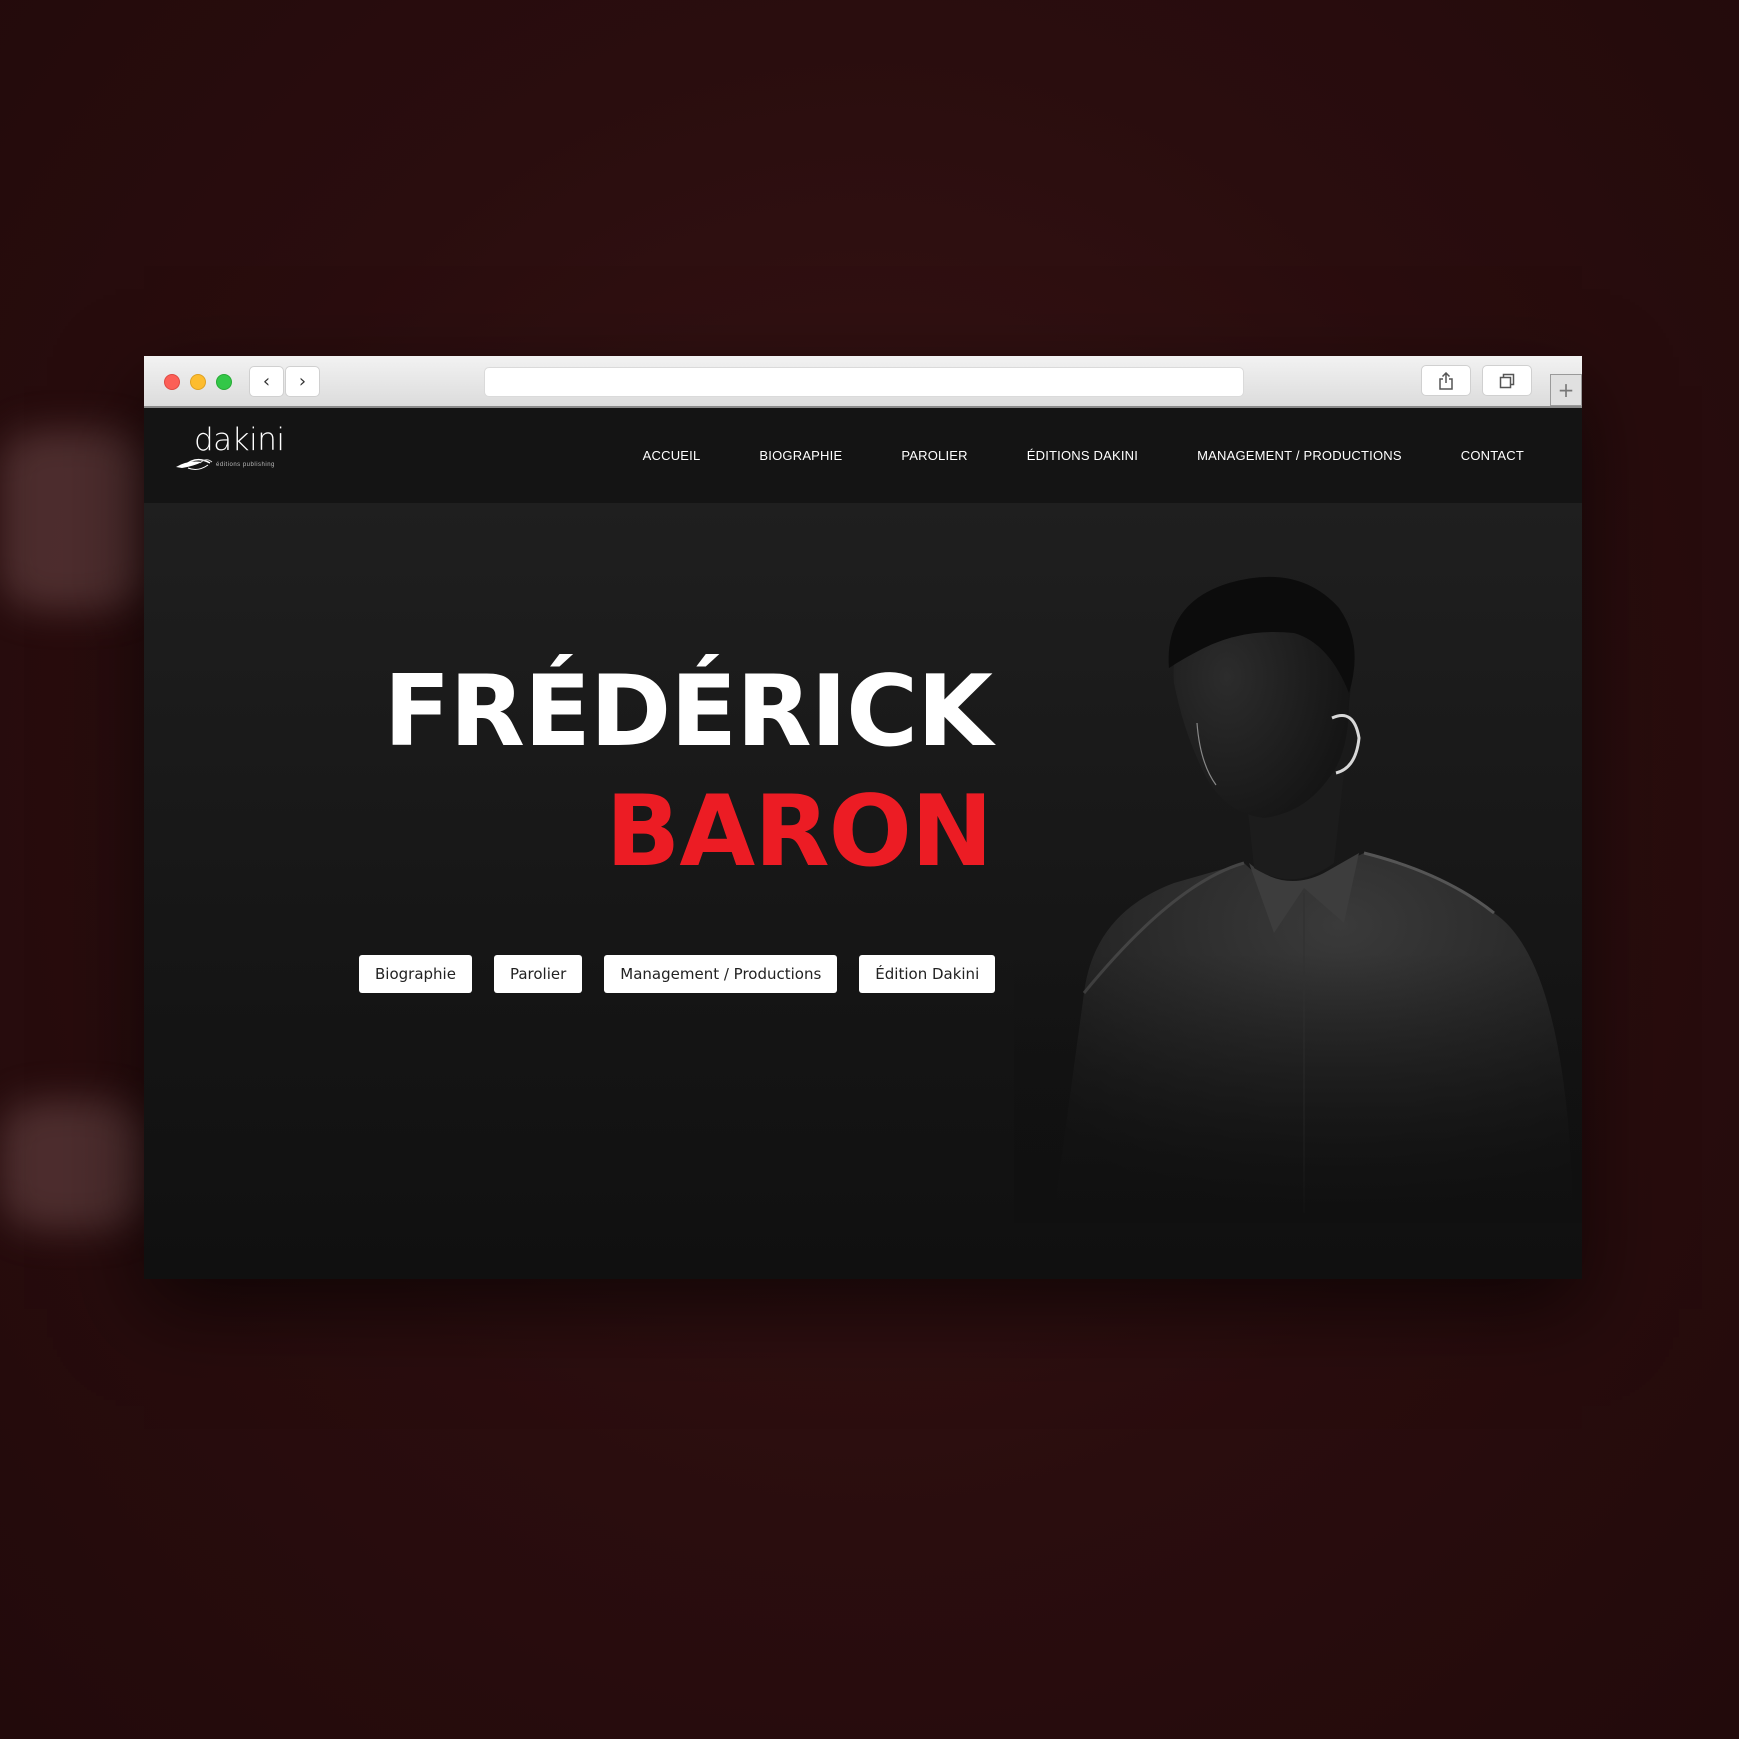  I want to click on artist-last-name: BARON, so click(799, 832).